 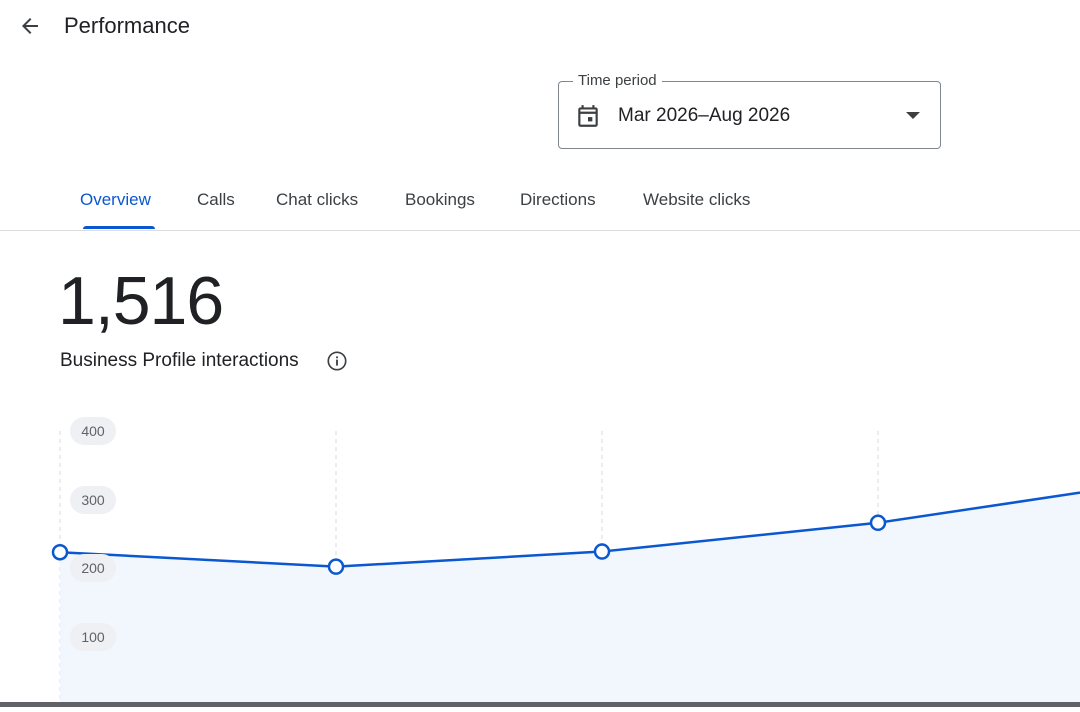 What do you see at coordinates (558, 200) in the screenshot?
I see `tab-directions: Directions` at bounding box center [558, 200].